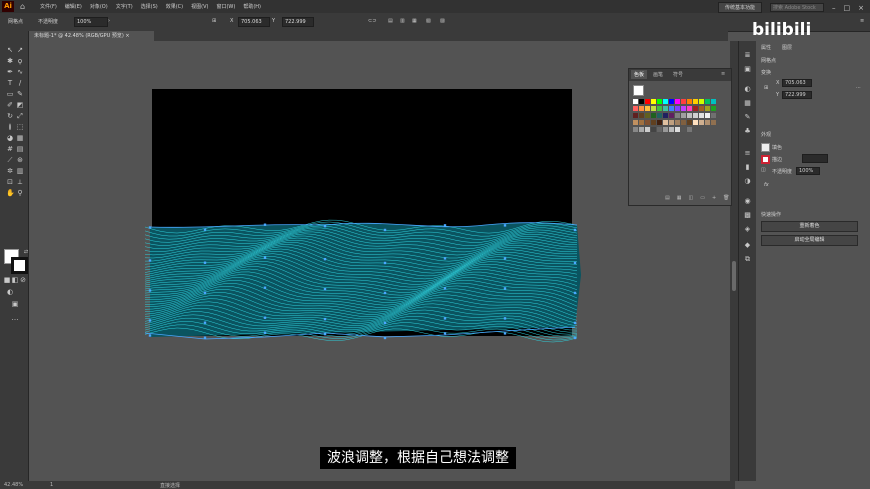  I want to click on column-graph-tool-icon: ▥, so click(20, 171).